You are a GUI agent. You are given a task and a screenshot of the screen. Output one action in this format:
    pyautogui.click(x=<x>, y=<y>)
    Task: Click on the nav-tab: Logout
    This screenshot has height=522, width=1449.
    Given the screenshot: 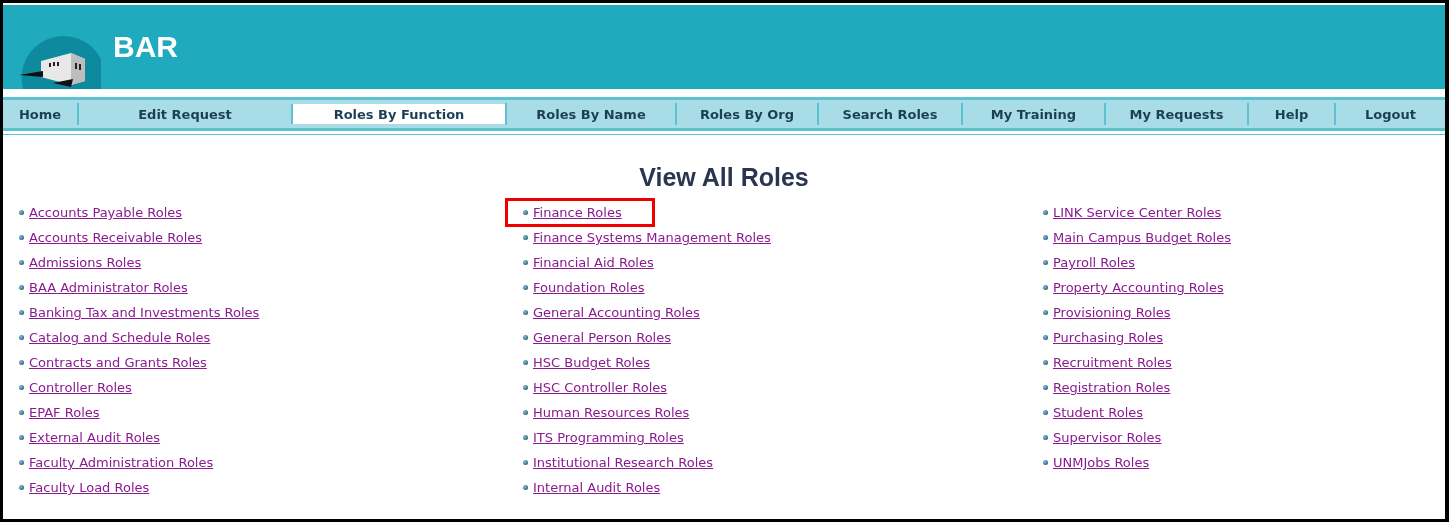 What is the action you would take?
    pyautogui.click(x=1389, y=114)
    